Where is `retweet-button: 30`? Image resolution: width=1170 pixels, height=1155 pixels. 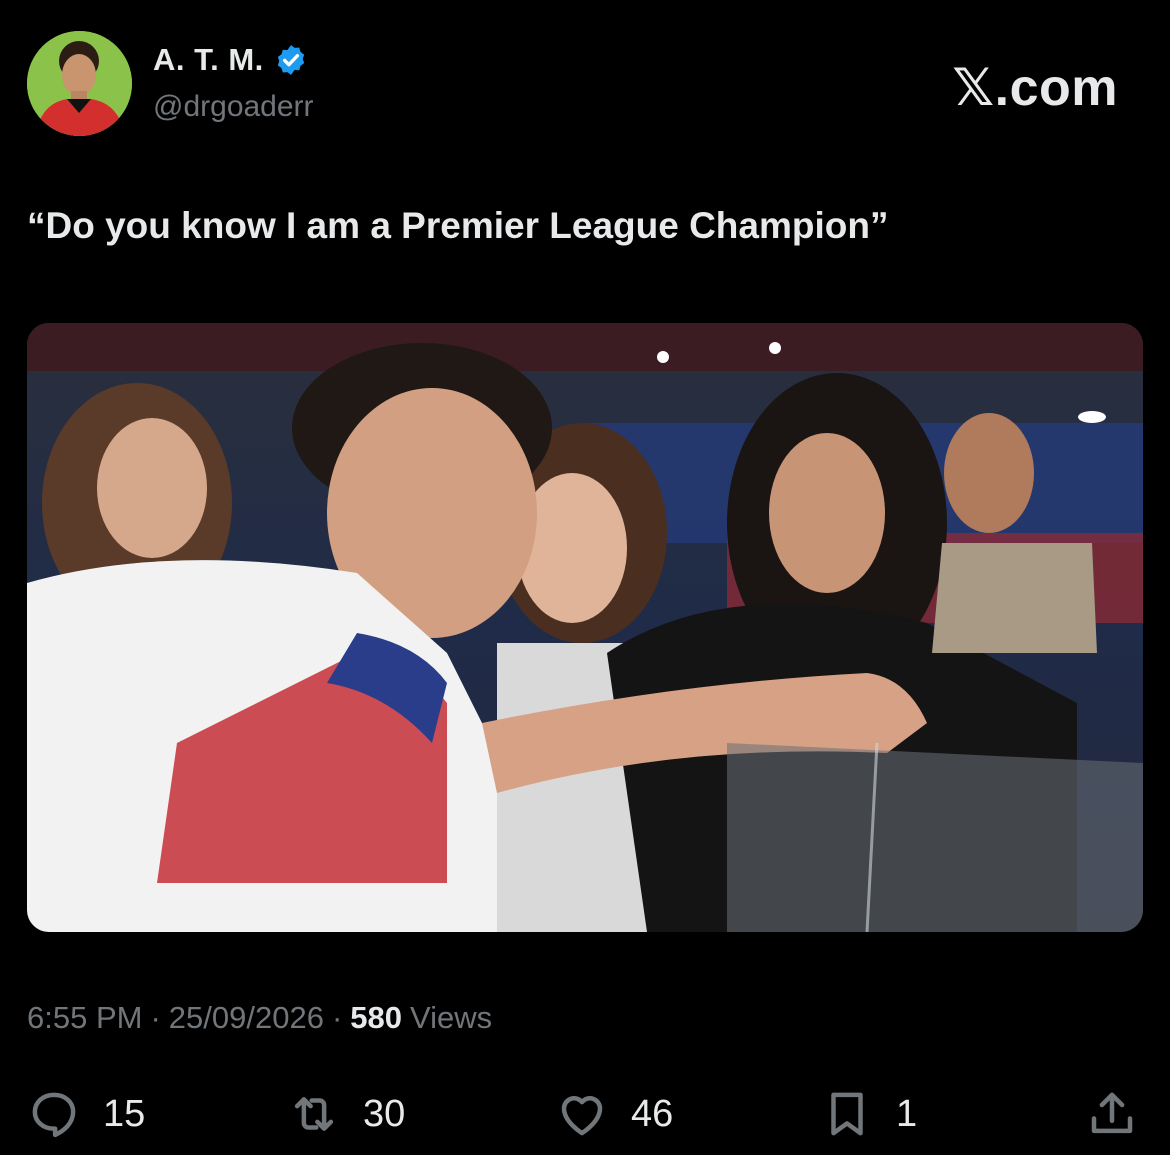
retweet-button: 30 is located at coordinates (346, 1114).